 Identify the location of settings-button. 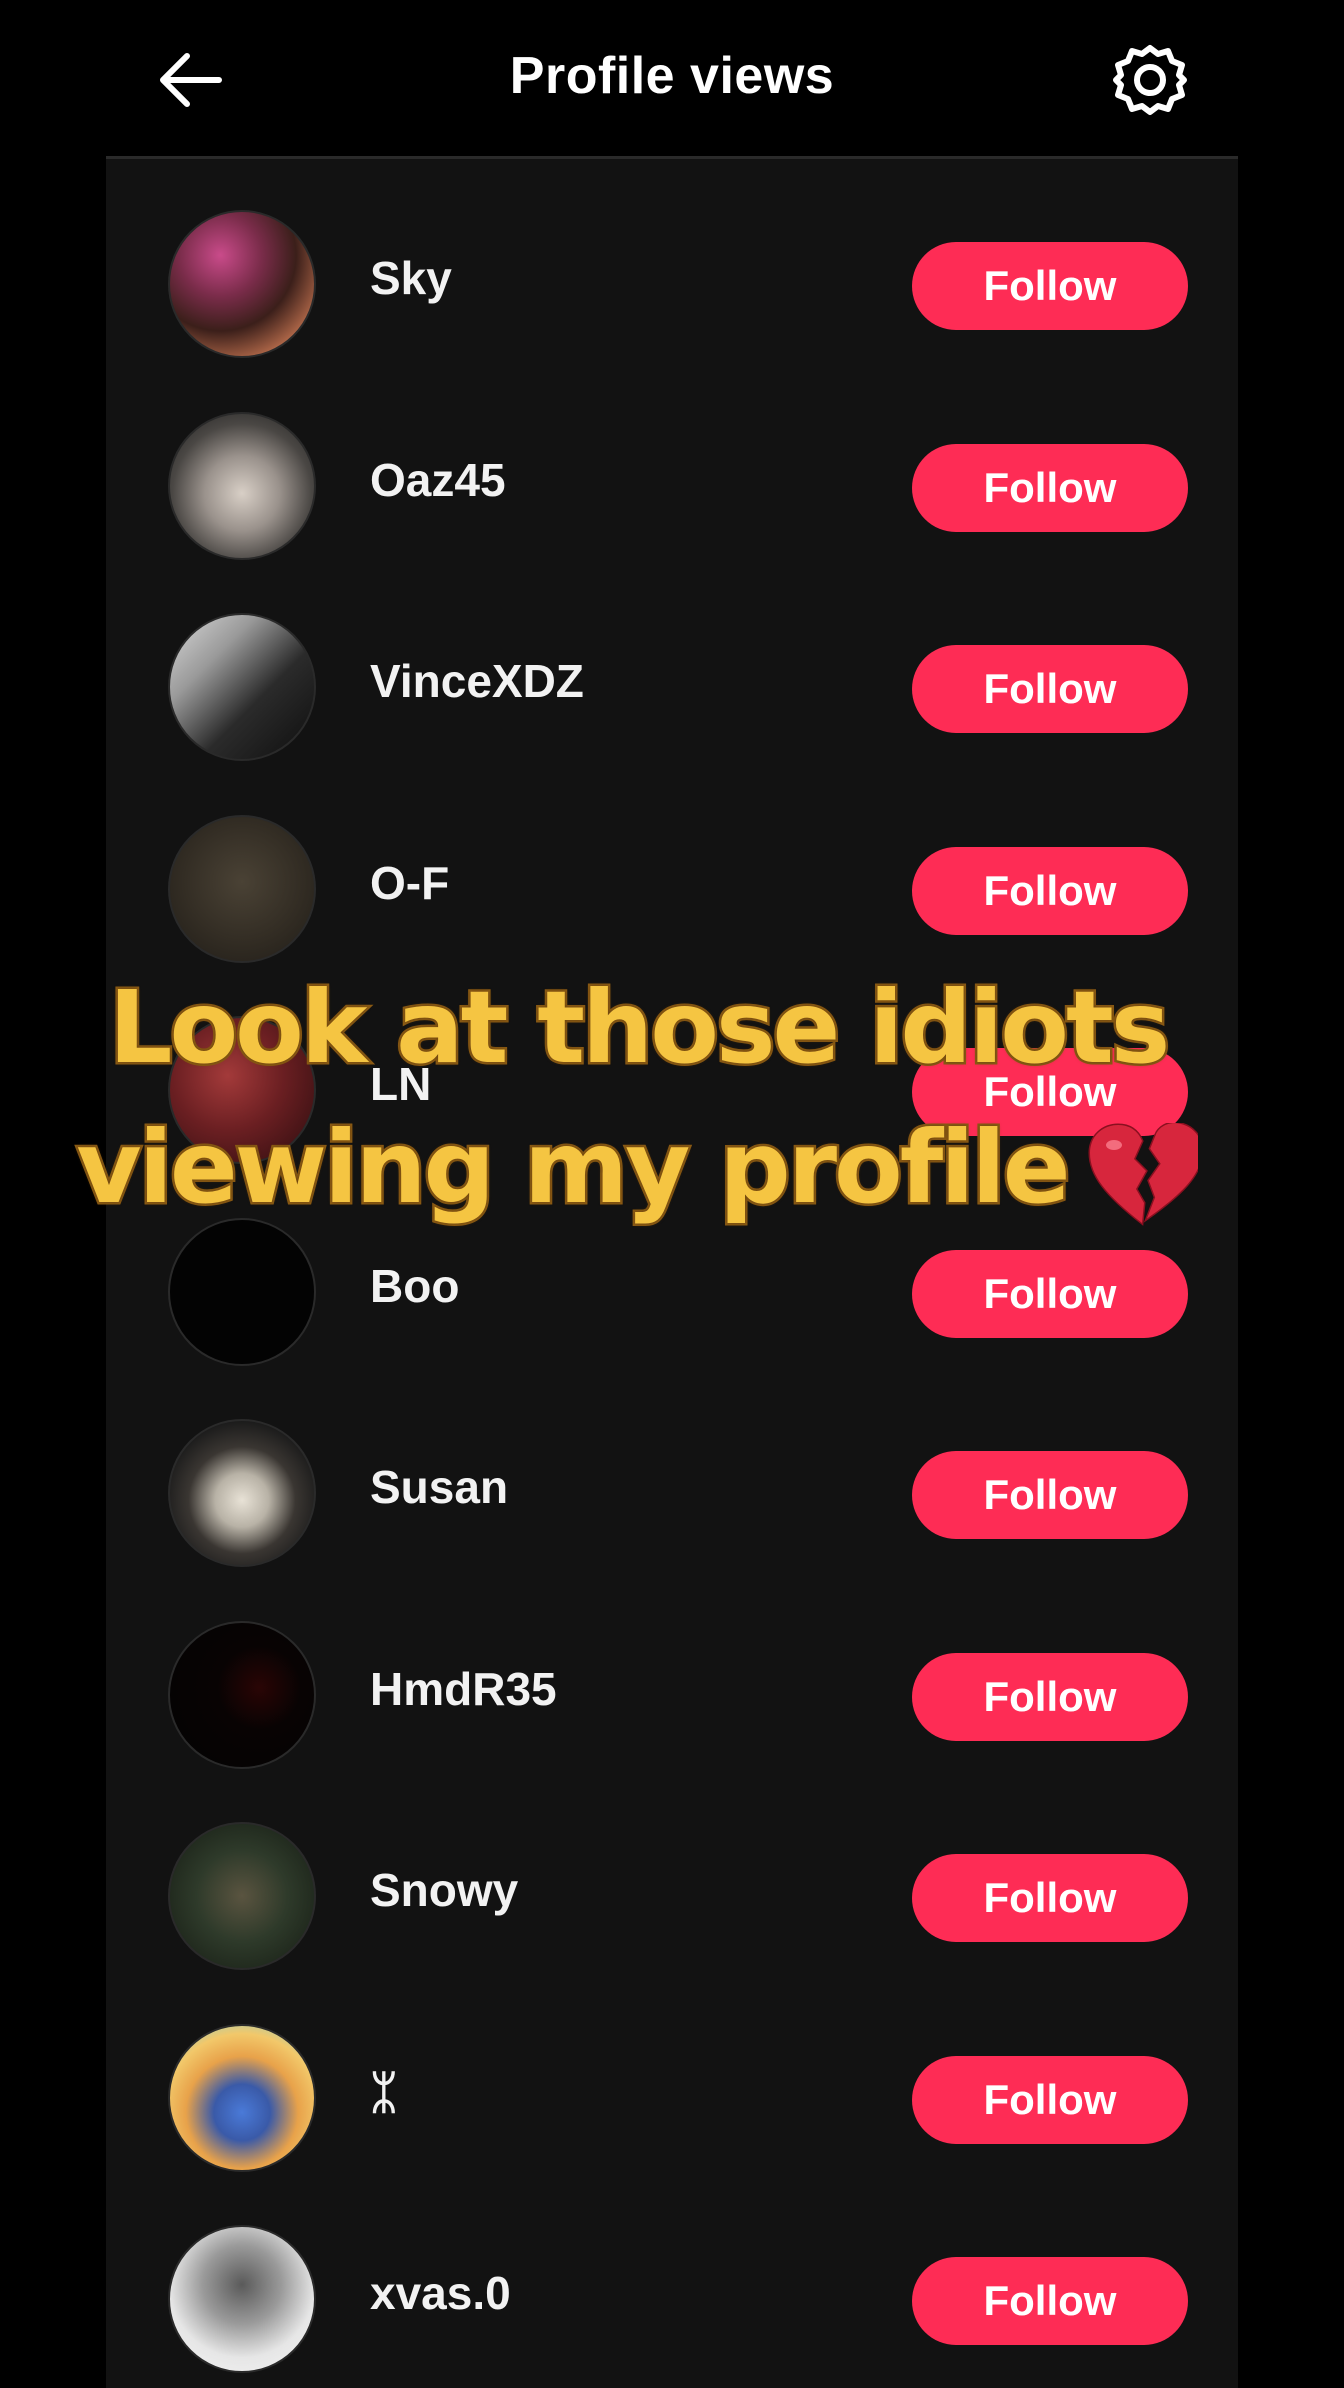
(1150, 80).